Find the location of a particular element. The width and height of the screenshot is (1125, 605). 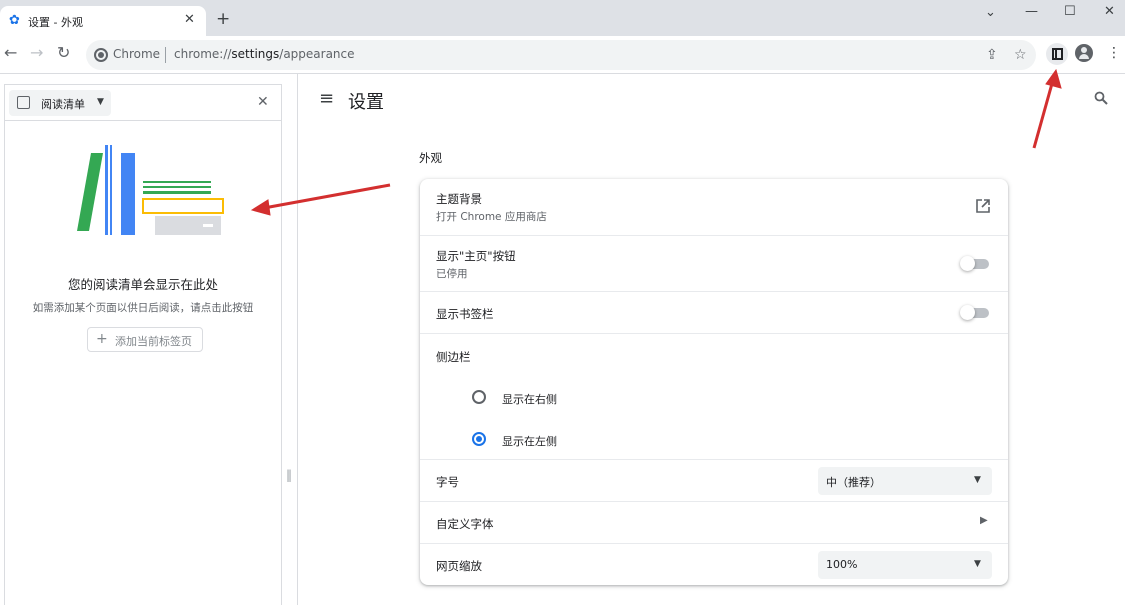

home-button-label: 显示"主页"按钮 is located at coordinates (476, 256).